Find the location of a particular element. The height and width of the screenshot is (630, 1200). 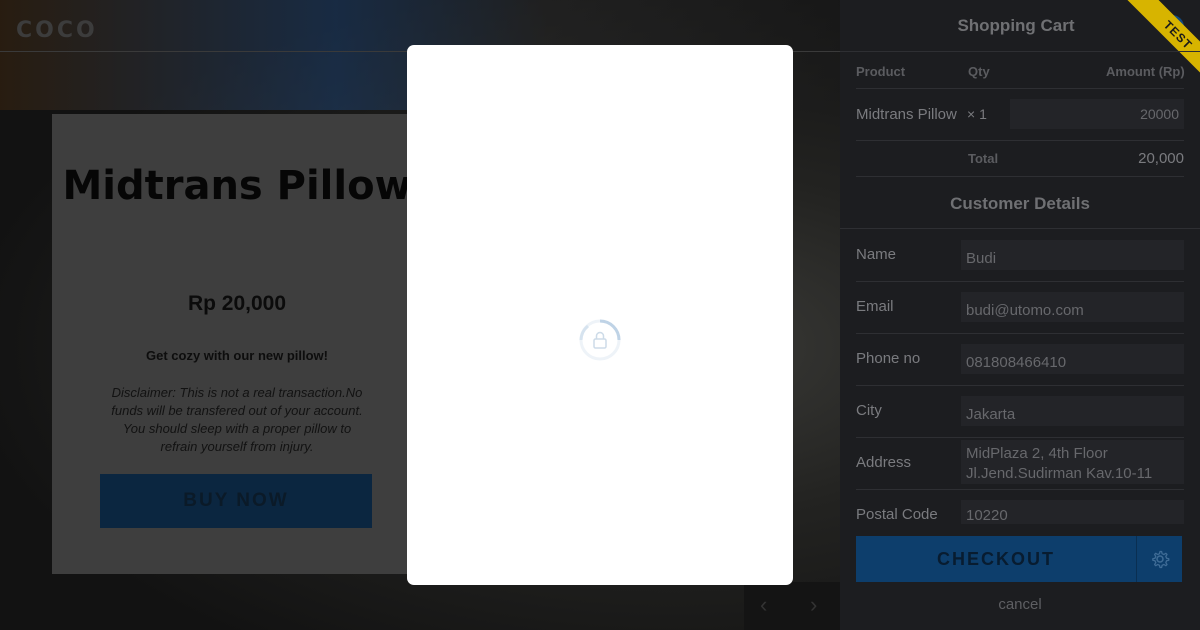

item-qty: × 1 is located at coordinates (977, 114).